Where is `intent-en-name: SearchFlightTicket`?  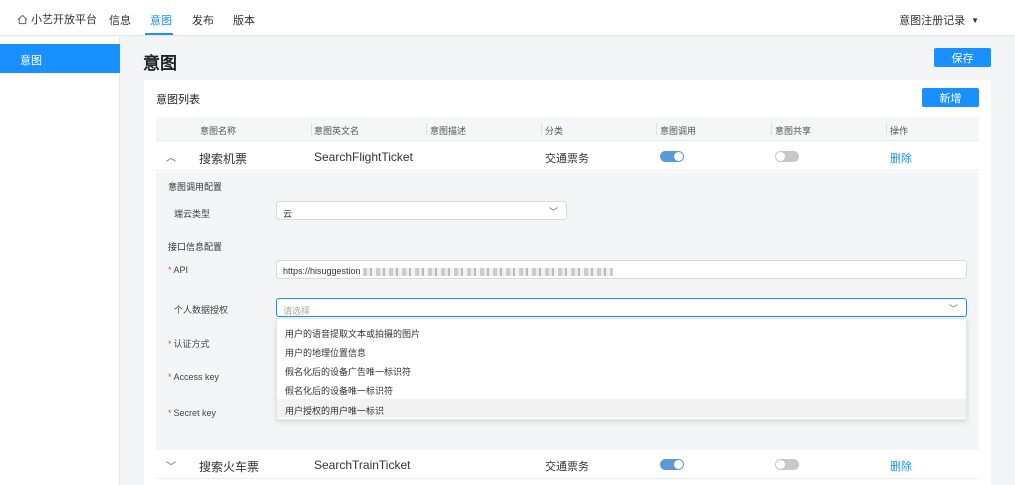
intent-en-name: SearchFlightTicket is located at coordinates (363, 157).